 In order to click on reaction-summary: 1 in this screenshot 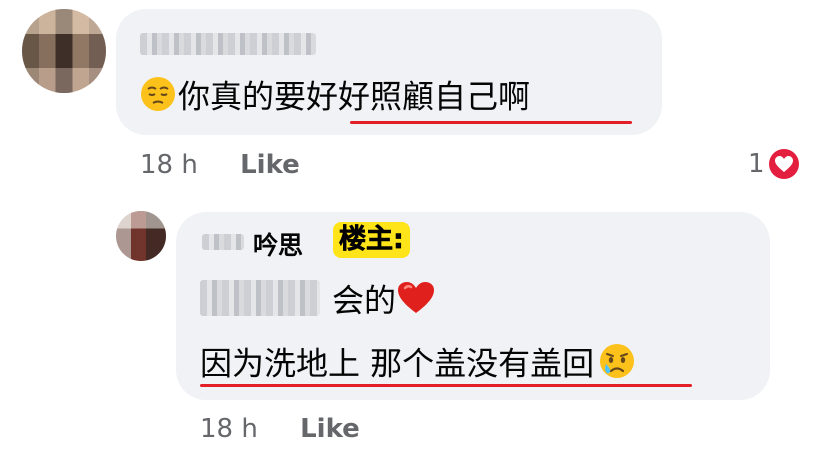, I will do `click(773, 164)`.